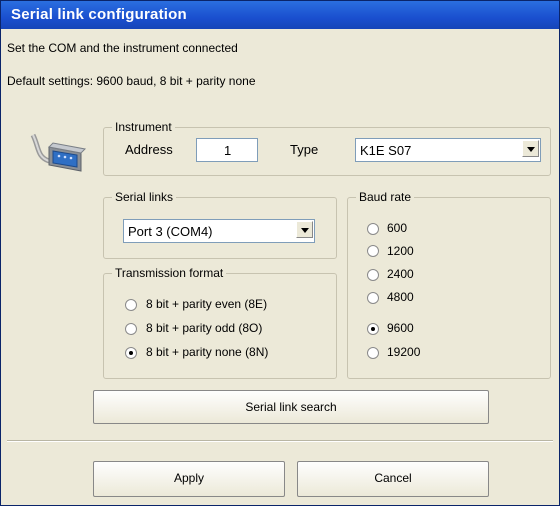 The image size is (560, 506). Describe the element at coordinates (403, 352) in the screenshot. I see `baud-19200-label: 19200` at that location.